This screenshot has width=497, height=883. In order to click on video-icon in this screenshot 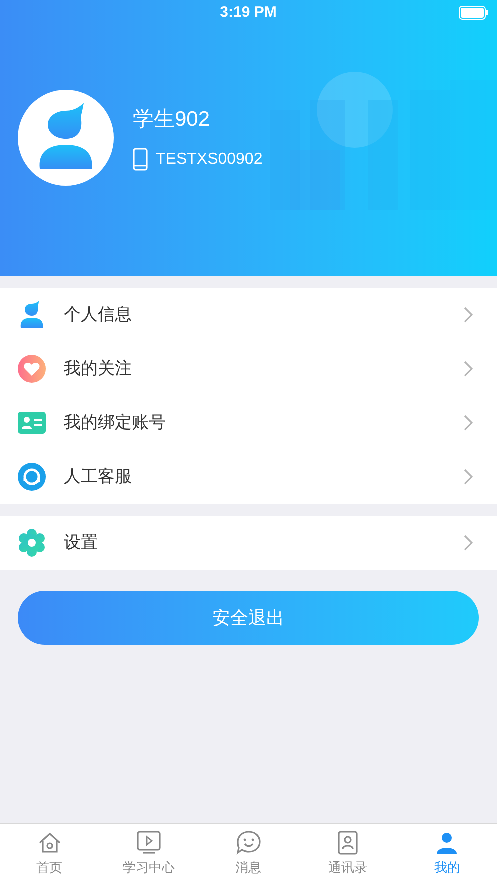, I will do `click(149, 843)`.